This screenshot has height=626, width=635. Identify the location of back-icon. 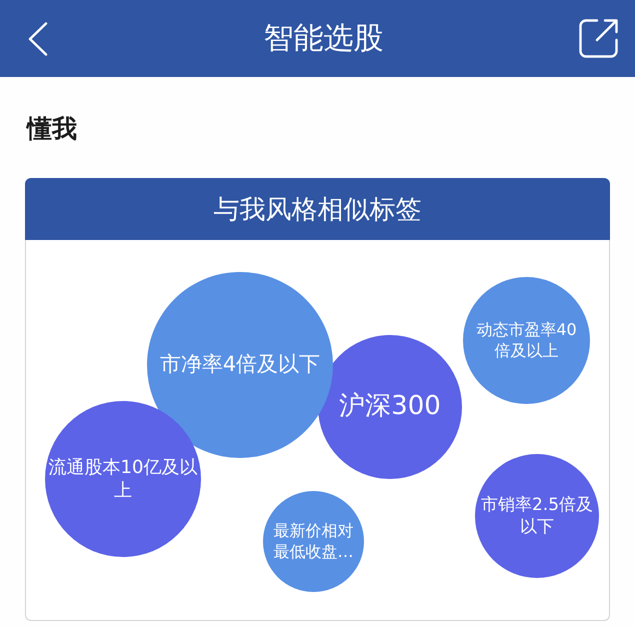
(38, 39).